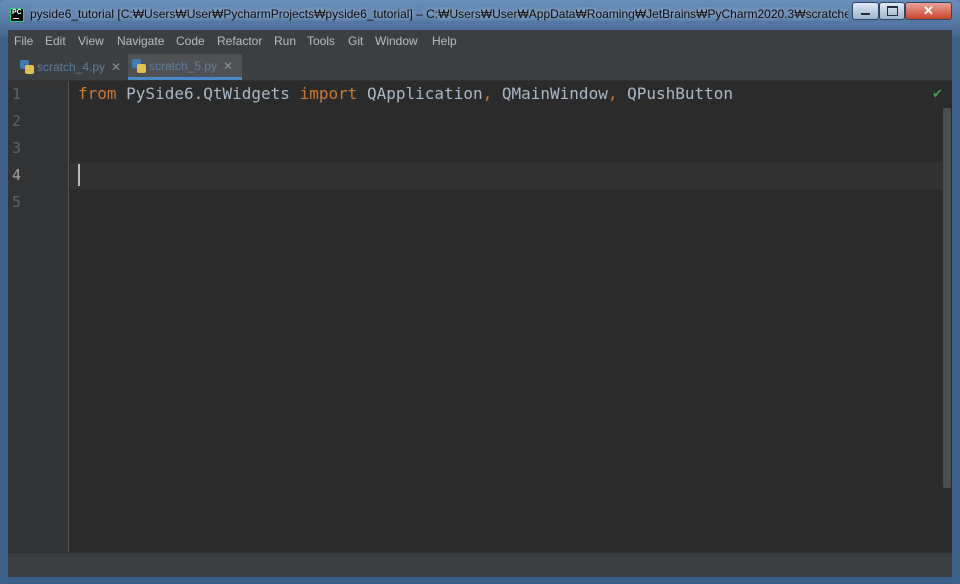 The image size is (960, 584). What do you see at coordinates (239, 41) in the screenshot?
I see `menu-refactor: Refactor` at bounding box center [239, 41].